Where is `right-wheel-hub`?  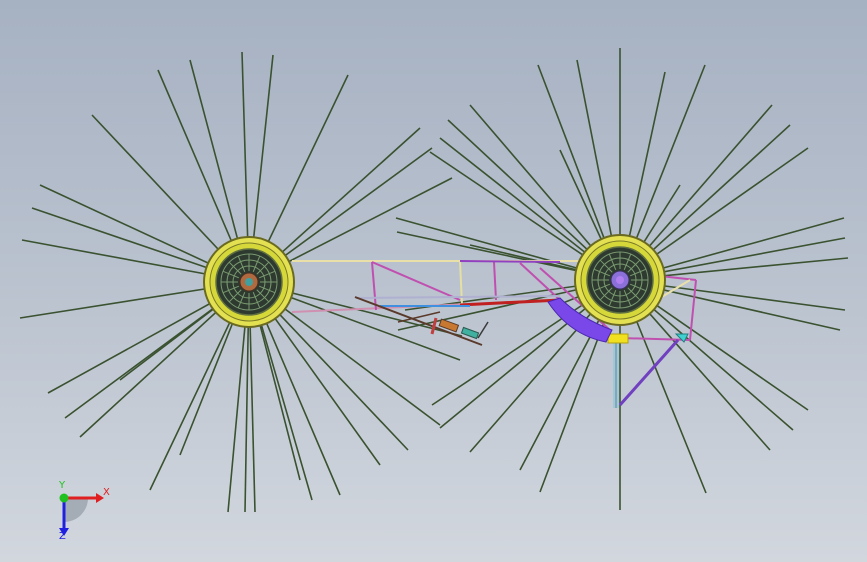
right-wheel-hub is located at coordinates (620, 280).